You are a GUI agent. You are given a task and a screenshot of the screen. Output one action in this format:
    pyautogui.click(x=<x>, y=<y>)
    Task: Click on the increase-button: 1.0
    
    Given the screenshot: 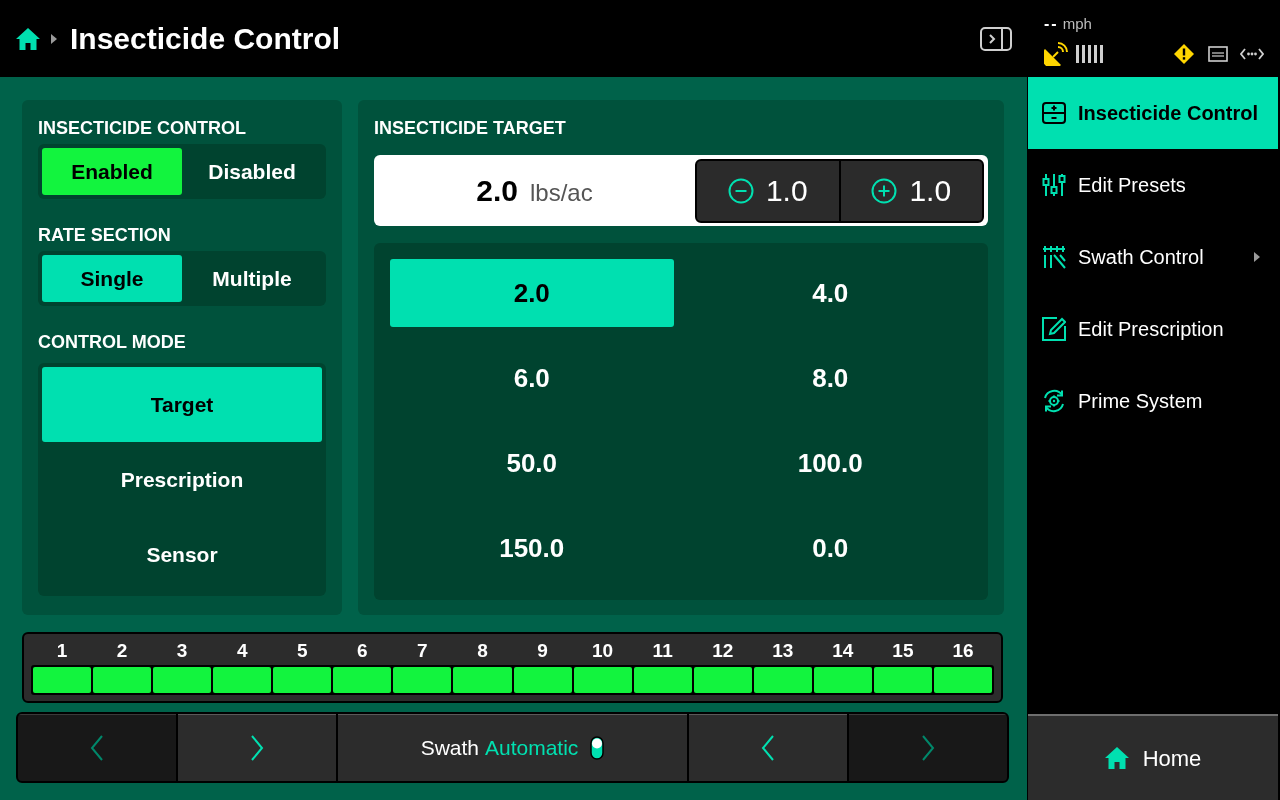 What is the action you would take?
    pyautogui.click(x=910, y=190)
    